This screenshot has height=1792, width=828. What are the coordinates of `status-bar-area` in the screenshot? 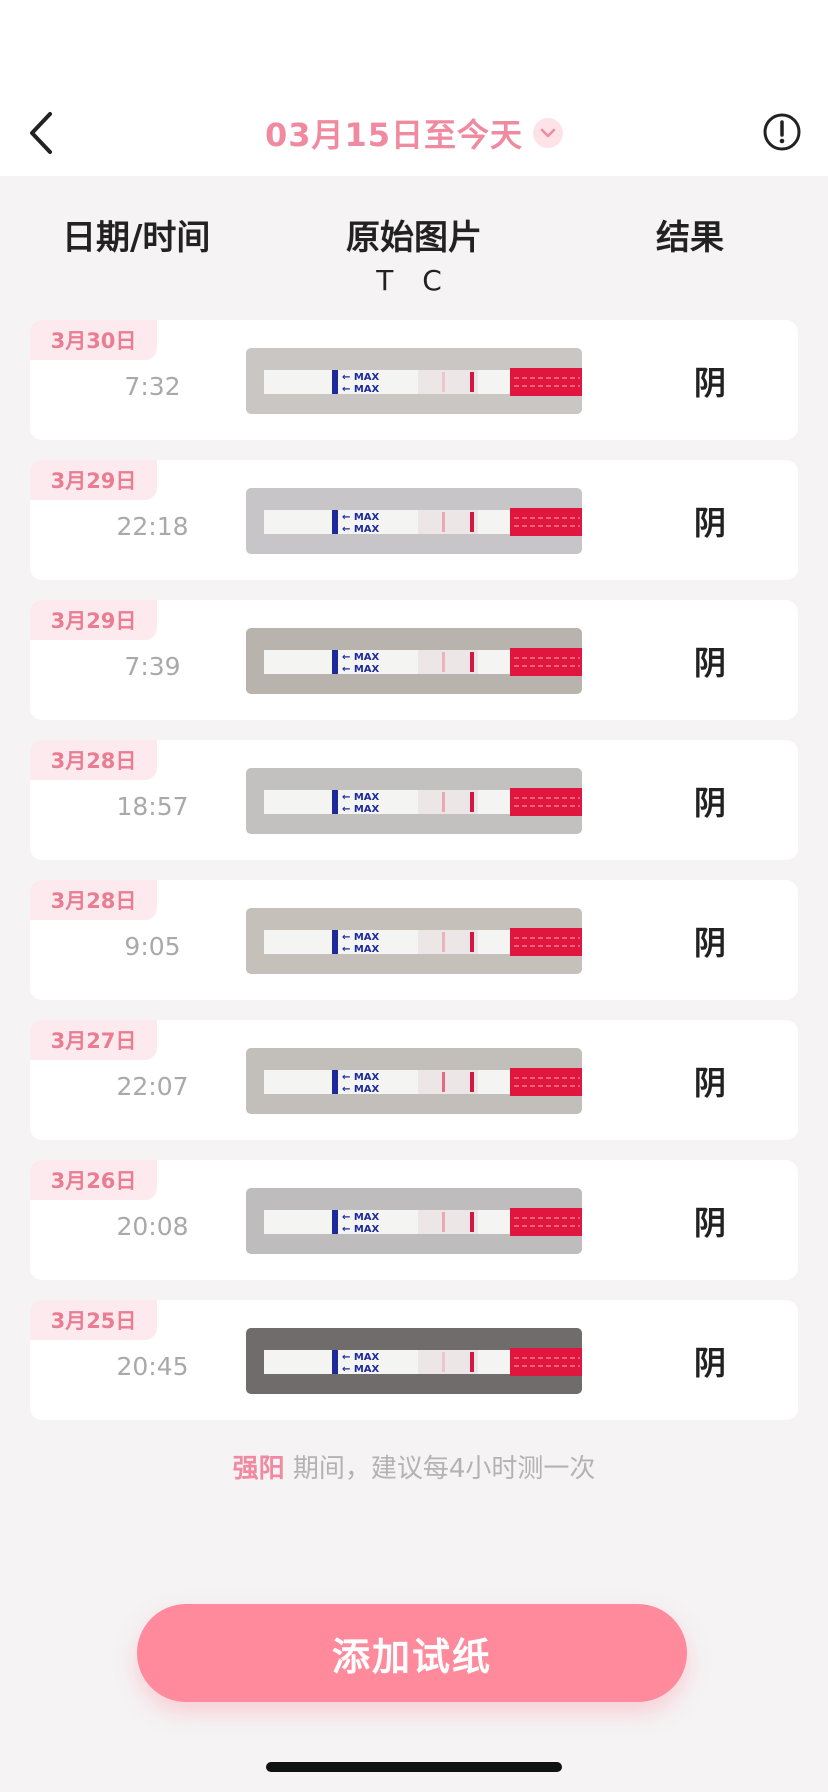 It's located at (414, 45).